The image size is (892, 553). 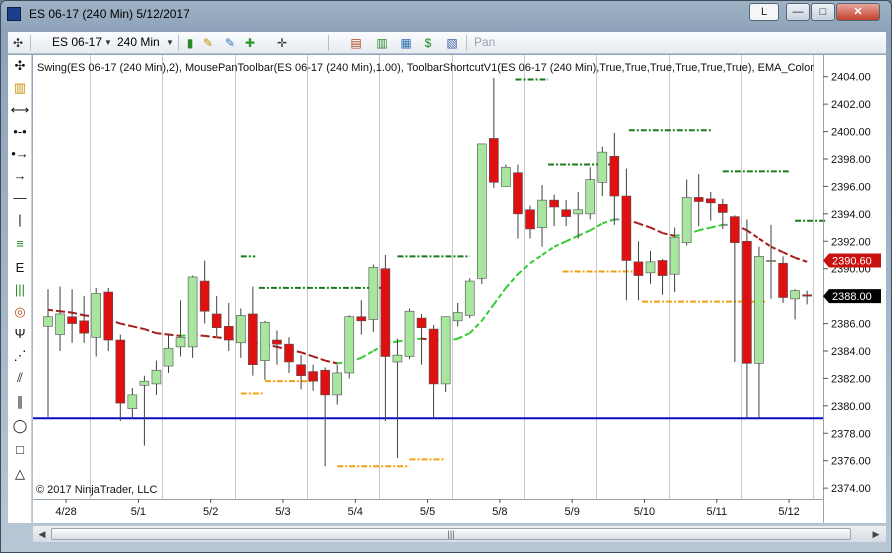 What do you see at coordinates (20, 334) in the screenshot?
I see `andrews-pitchfork-icon: Ψ` at bounding box center [20, 334].